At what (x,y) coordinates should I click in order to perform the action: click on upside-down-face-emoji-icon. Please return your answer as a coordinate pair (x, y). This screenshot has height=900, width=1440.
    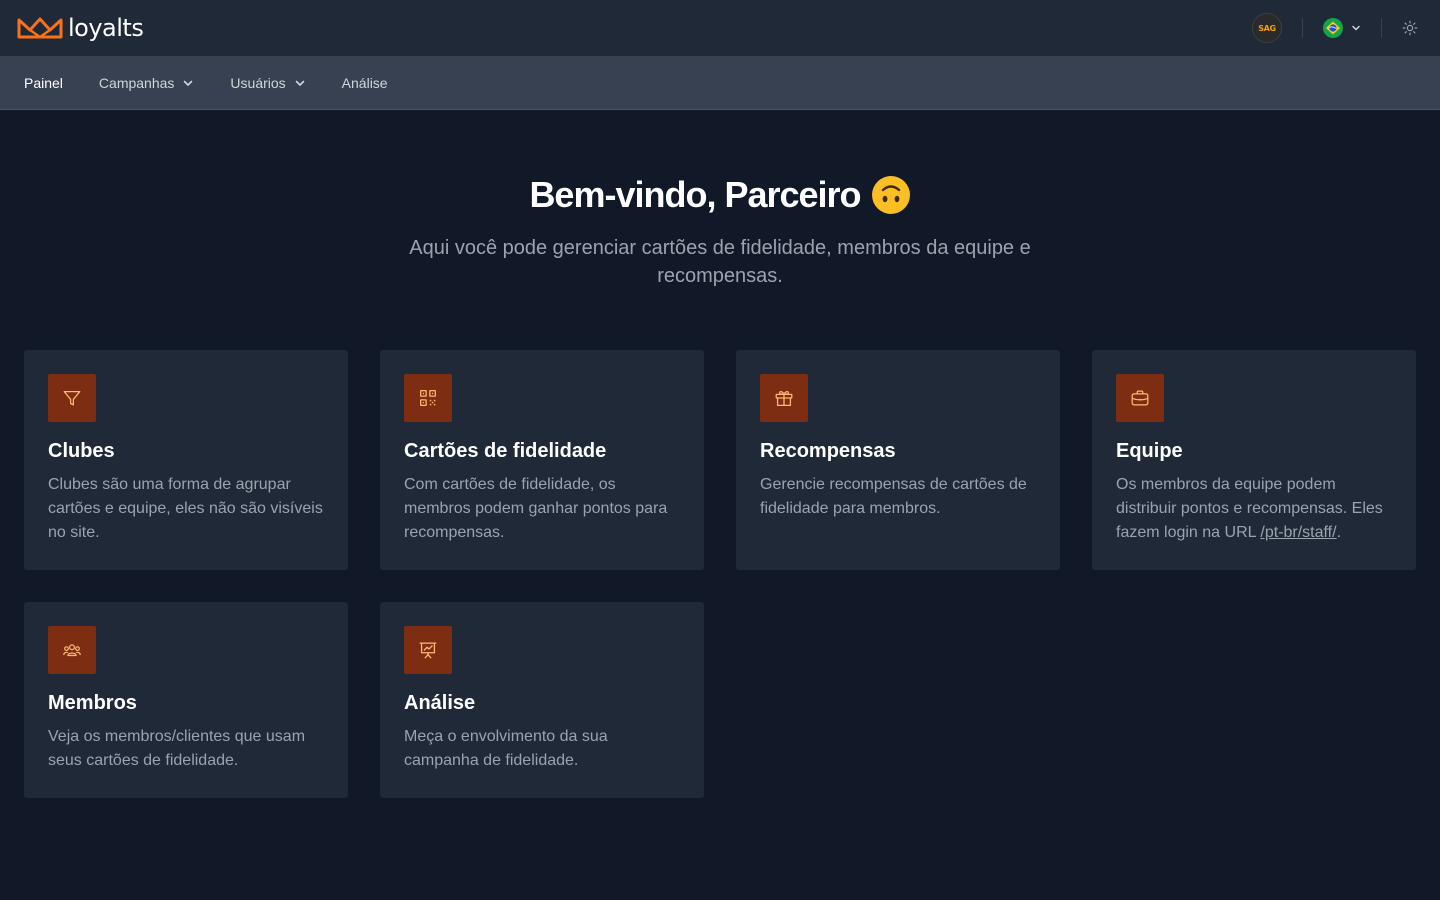
    Looking at the image, I should click on (890, 195).